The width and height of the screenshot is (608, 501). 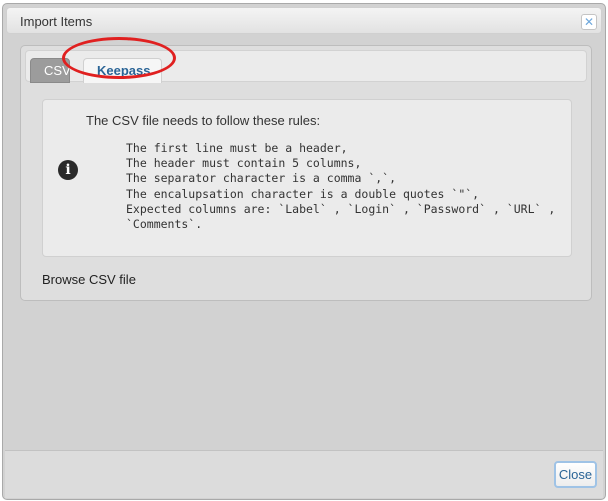 What do you see at coordinates (244, 163) in the screenshot?
I see `rule-line: The header must contain 5 columns,` at bounding box center [244, 163].